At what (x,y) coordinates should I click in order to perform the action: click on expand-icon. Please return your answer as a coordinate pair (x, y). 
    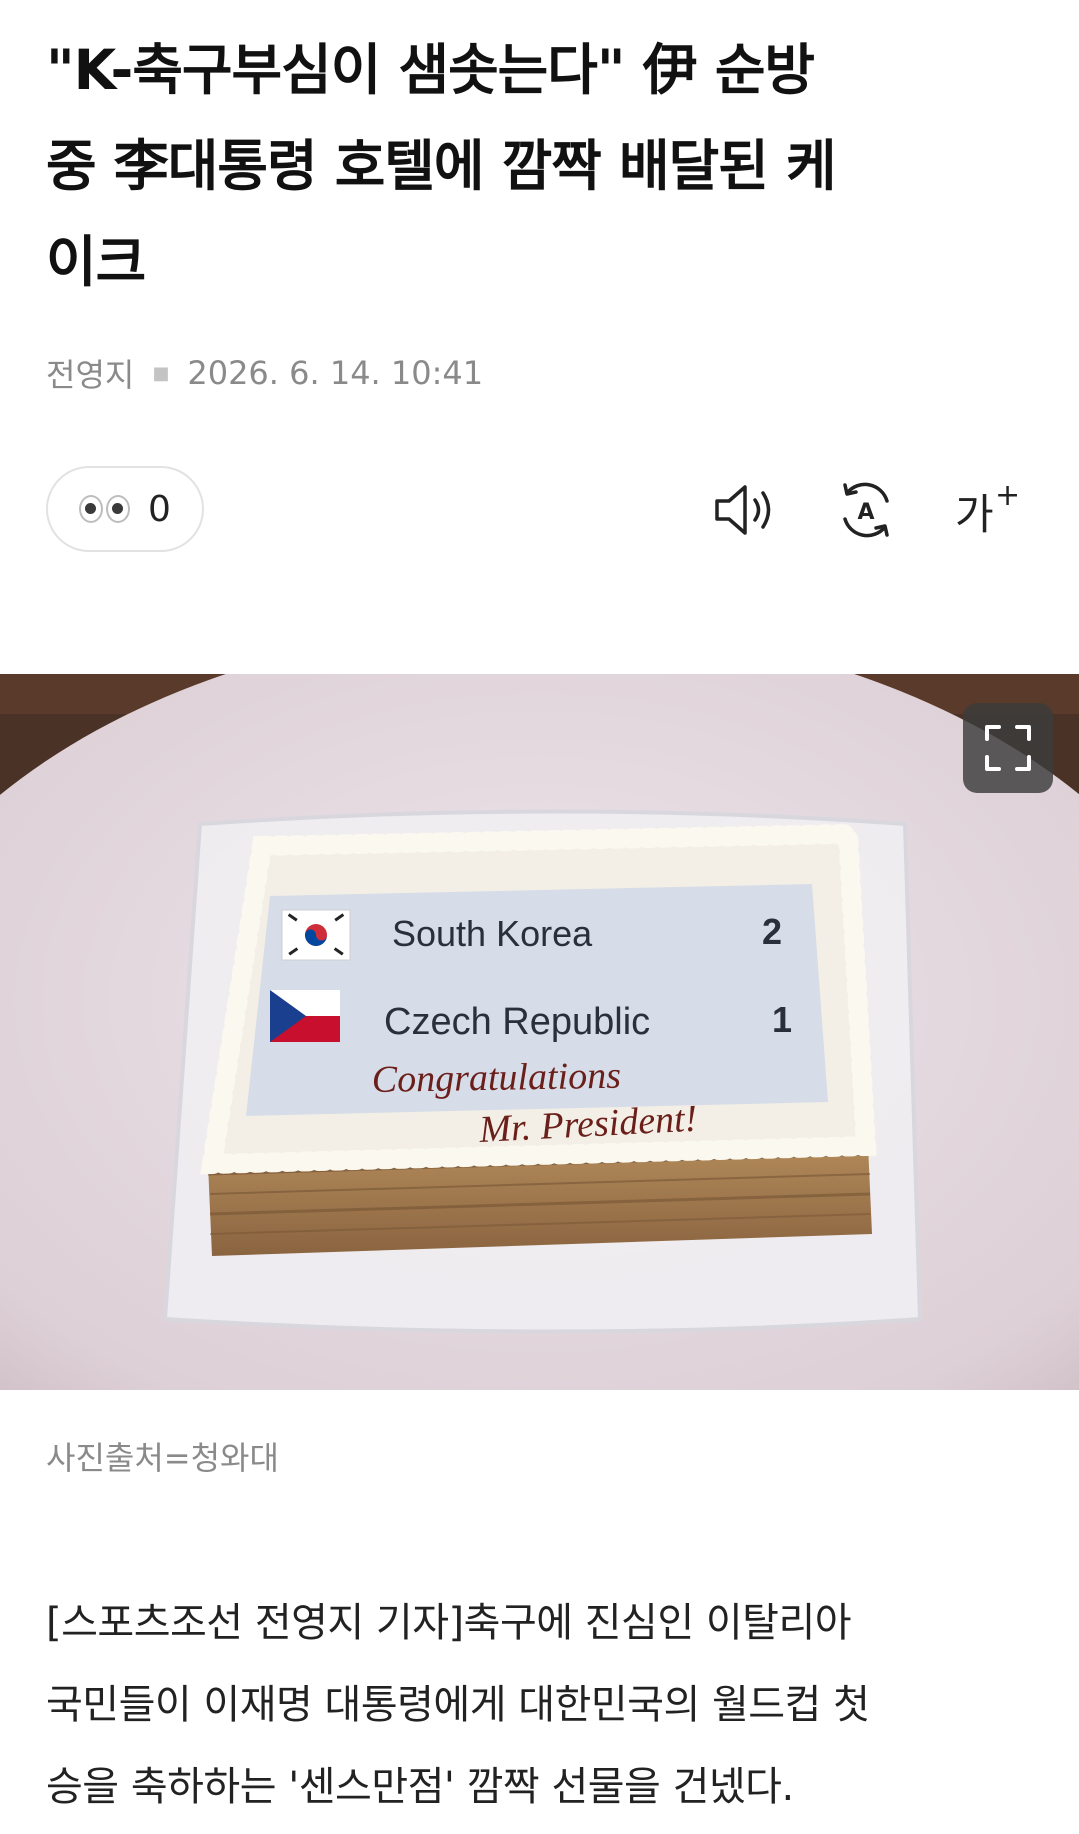
    Looking at the image, I should click on (1008, 748).